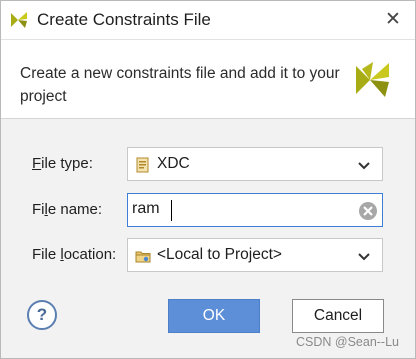 The image size is (416, 359). What do you see at coordinates (173, 163) in the screenshot?
I see `file-type-value: XDC` at bounding box center [173, 163].